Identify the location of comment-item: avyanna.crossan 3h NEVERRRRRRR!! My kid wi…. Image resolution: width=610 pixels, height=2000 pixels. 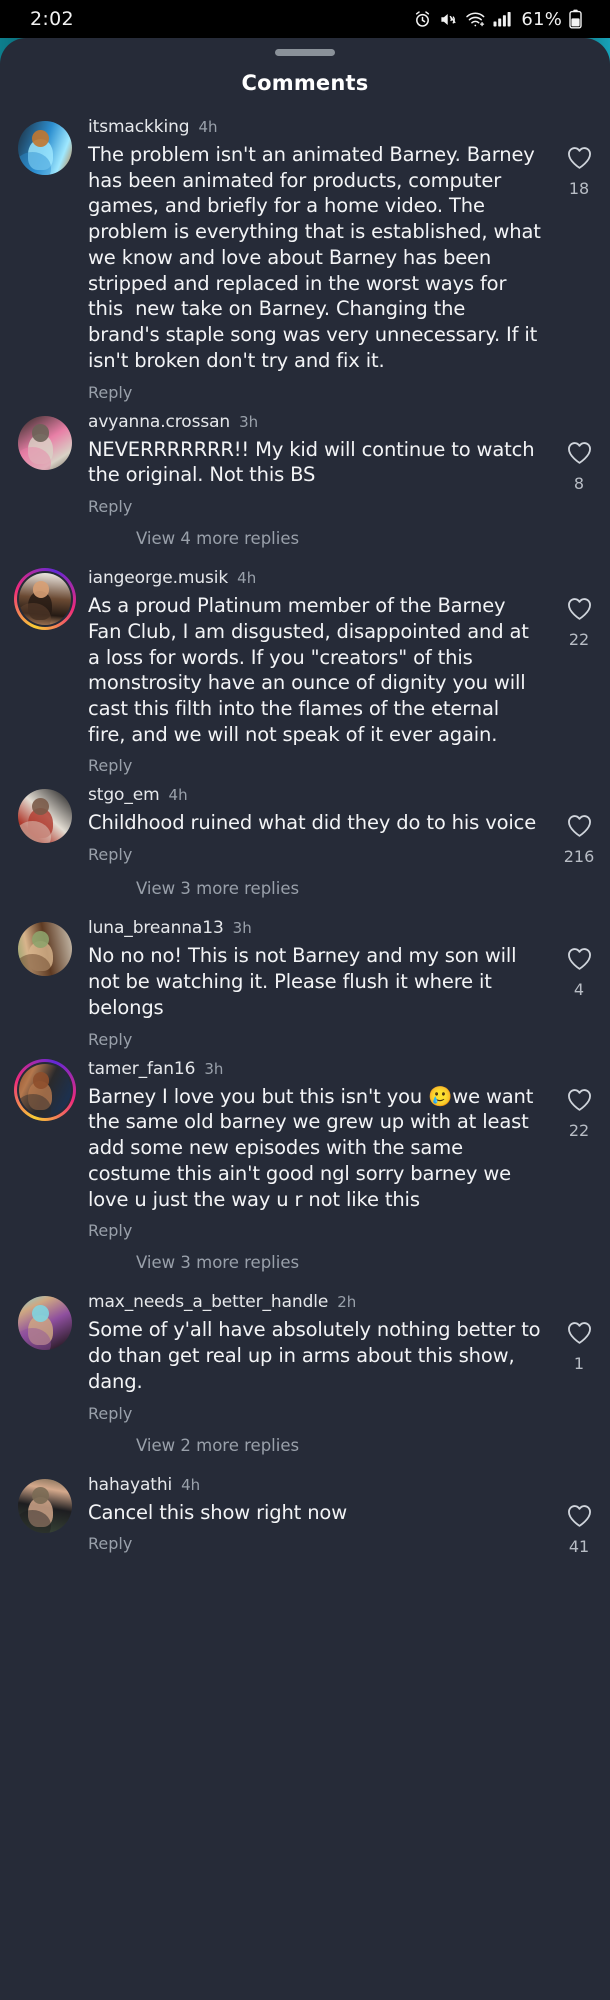
(305, 462).